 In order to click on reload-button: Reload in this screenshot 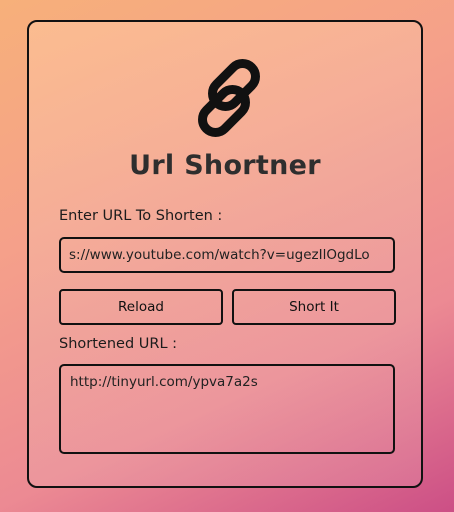, I will do `click(141, 307)`.